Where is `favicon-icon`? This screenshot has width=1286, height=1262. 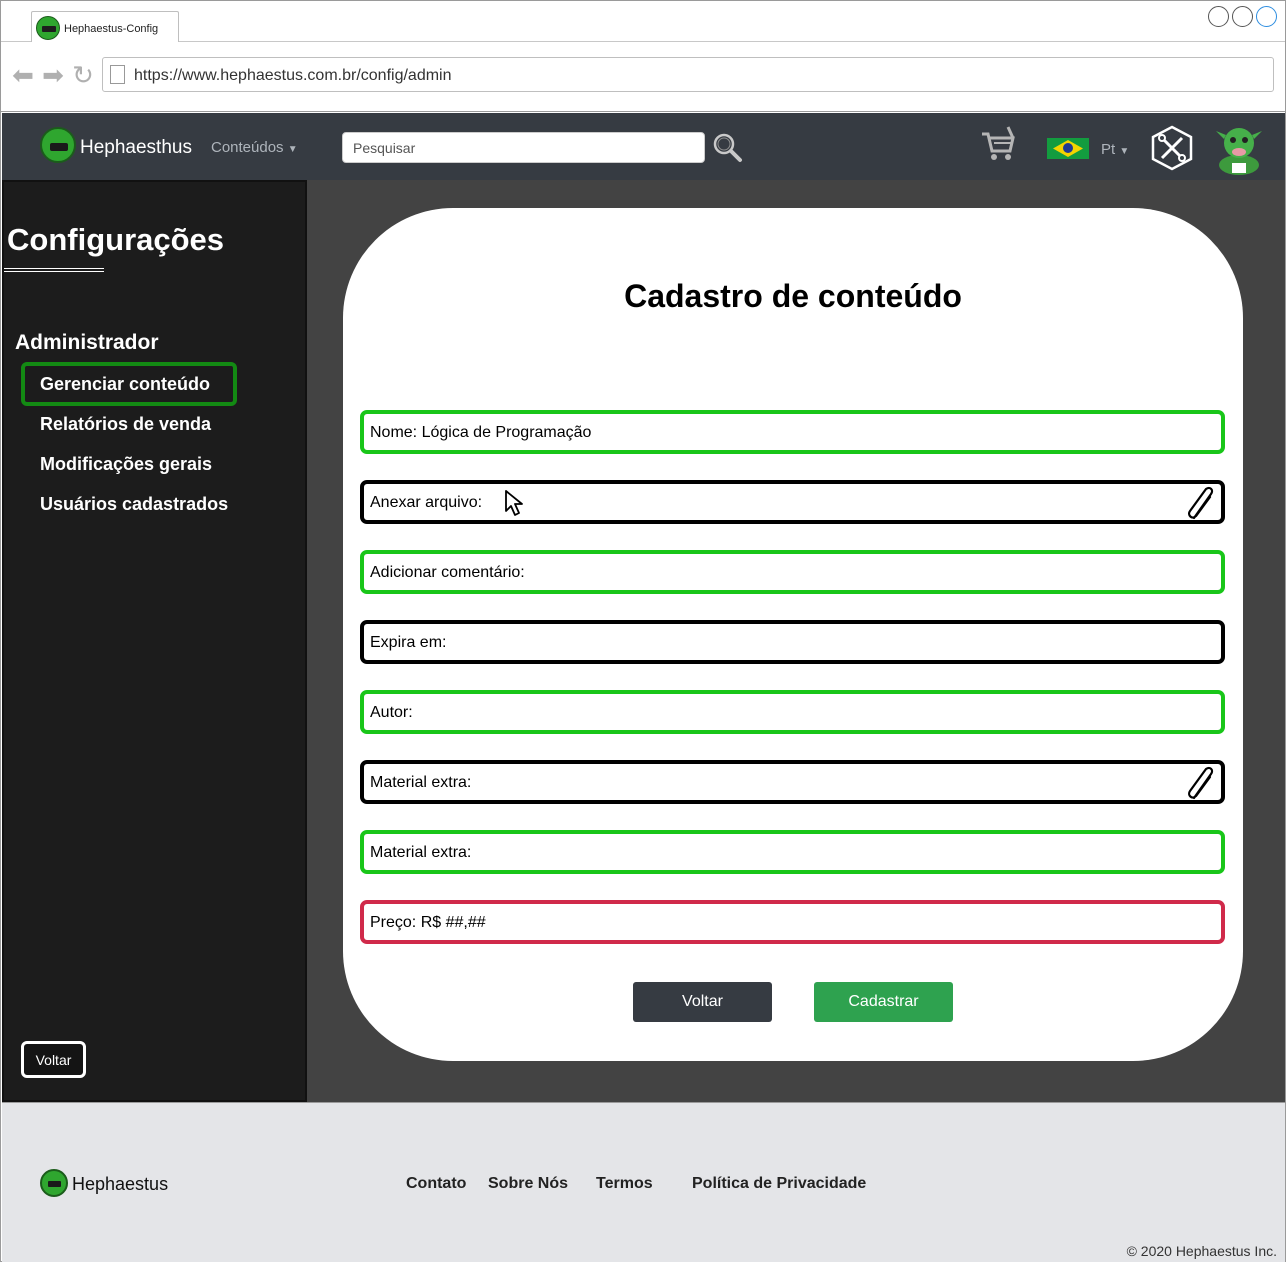 favicon-icon is located at coordinates (48, 28).